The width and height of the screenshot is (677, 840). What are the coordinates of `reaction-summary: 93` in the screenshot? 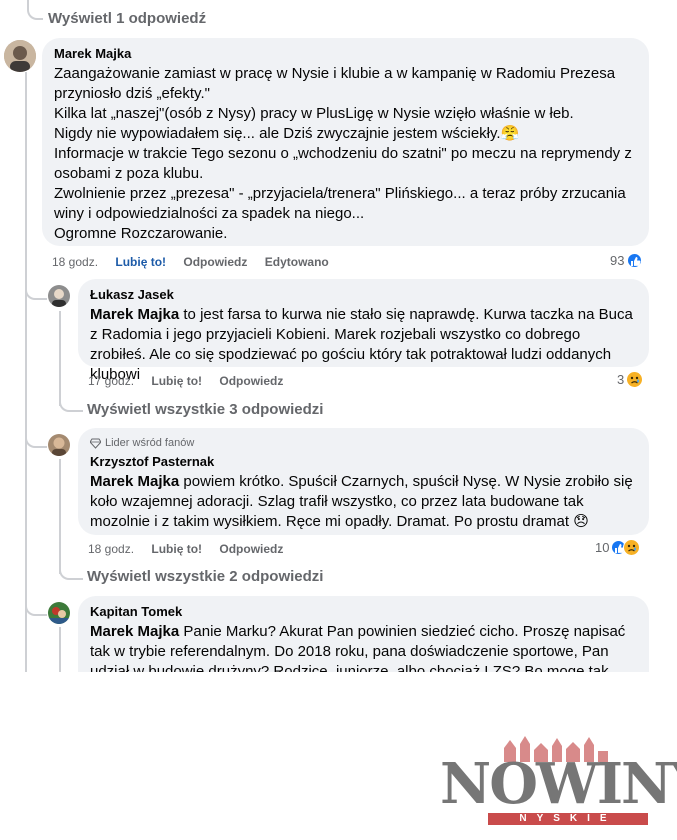 It's located at (627, 260).